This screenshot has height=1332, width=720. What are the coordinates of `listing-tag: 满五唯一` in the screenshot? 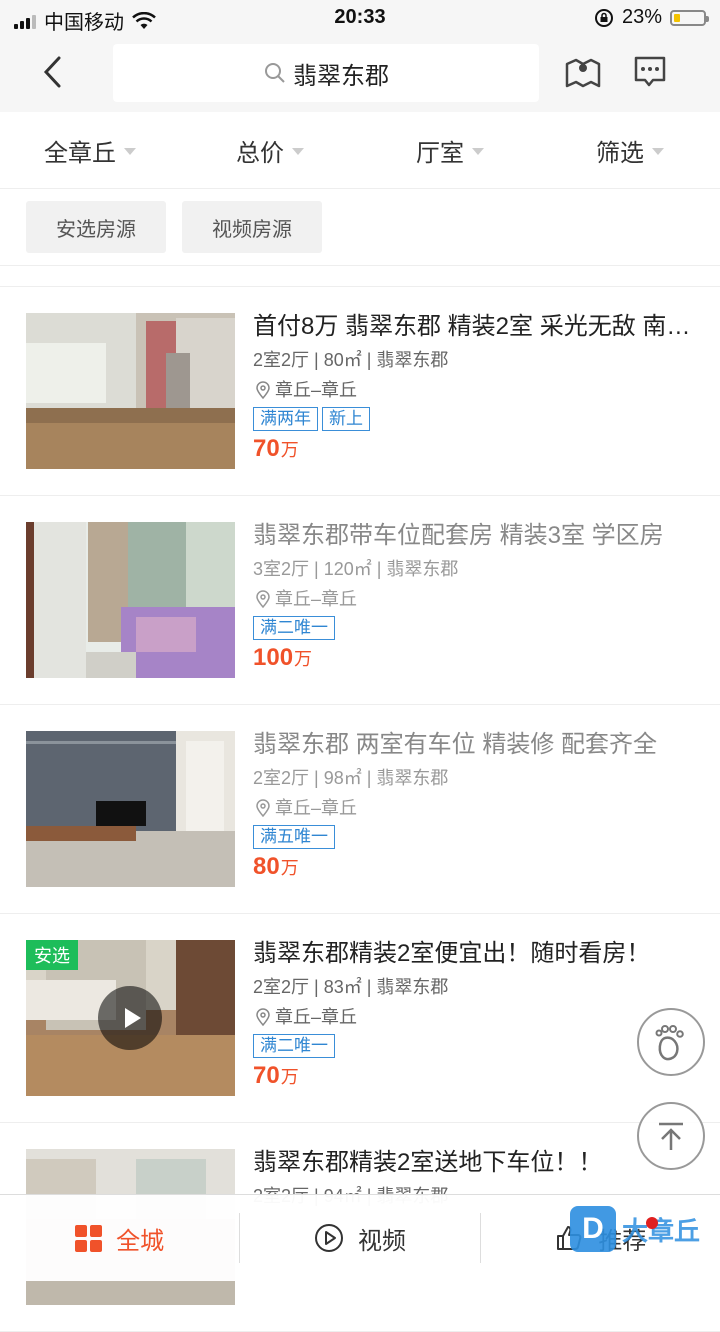 It's located at (294, 837).